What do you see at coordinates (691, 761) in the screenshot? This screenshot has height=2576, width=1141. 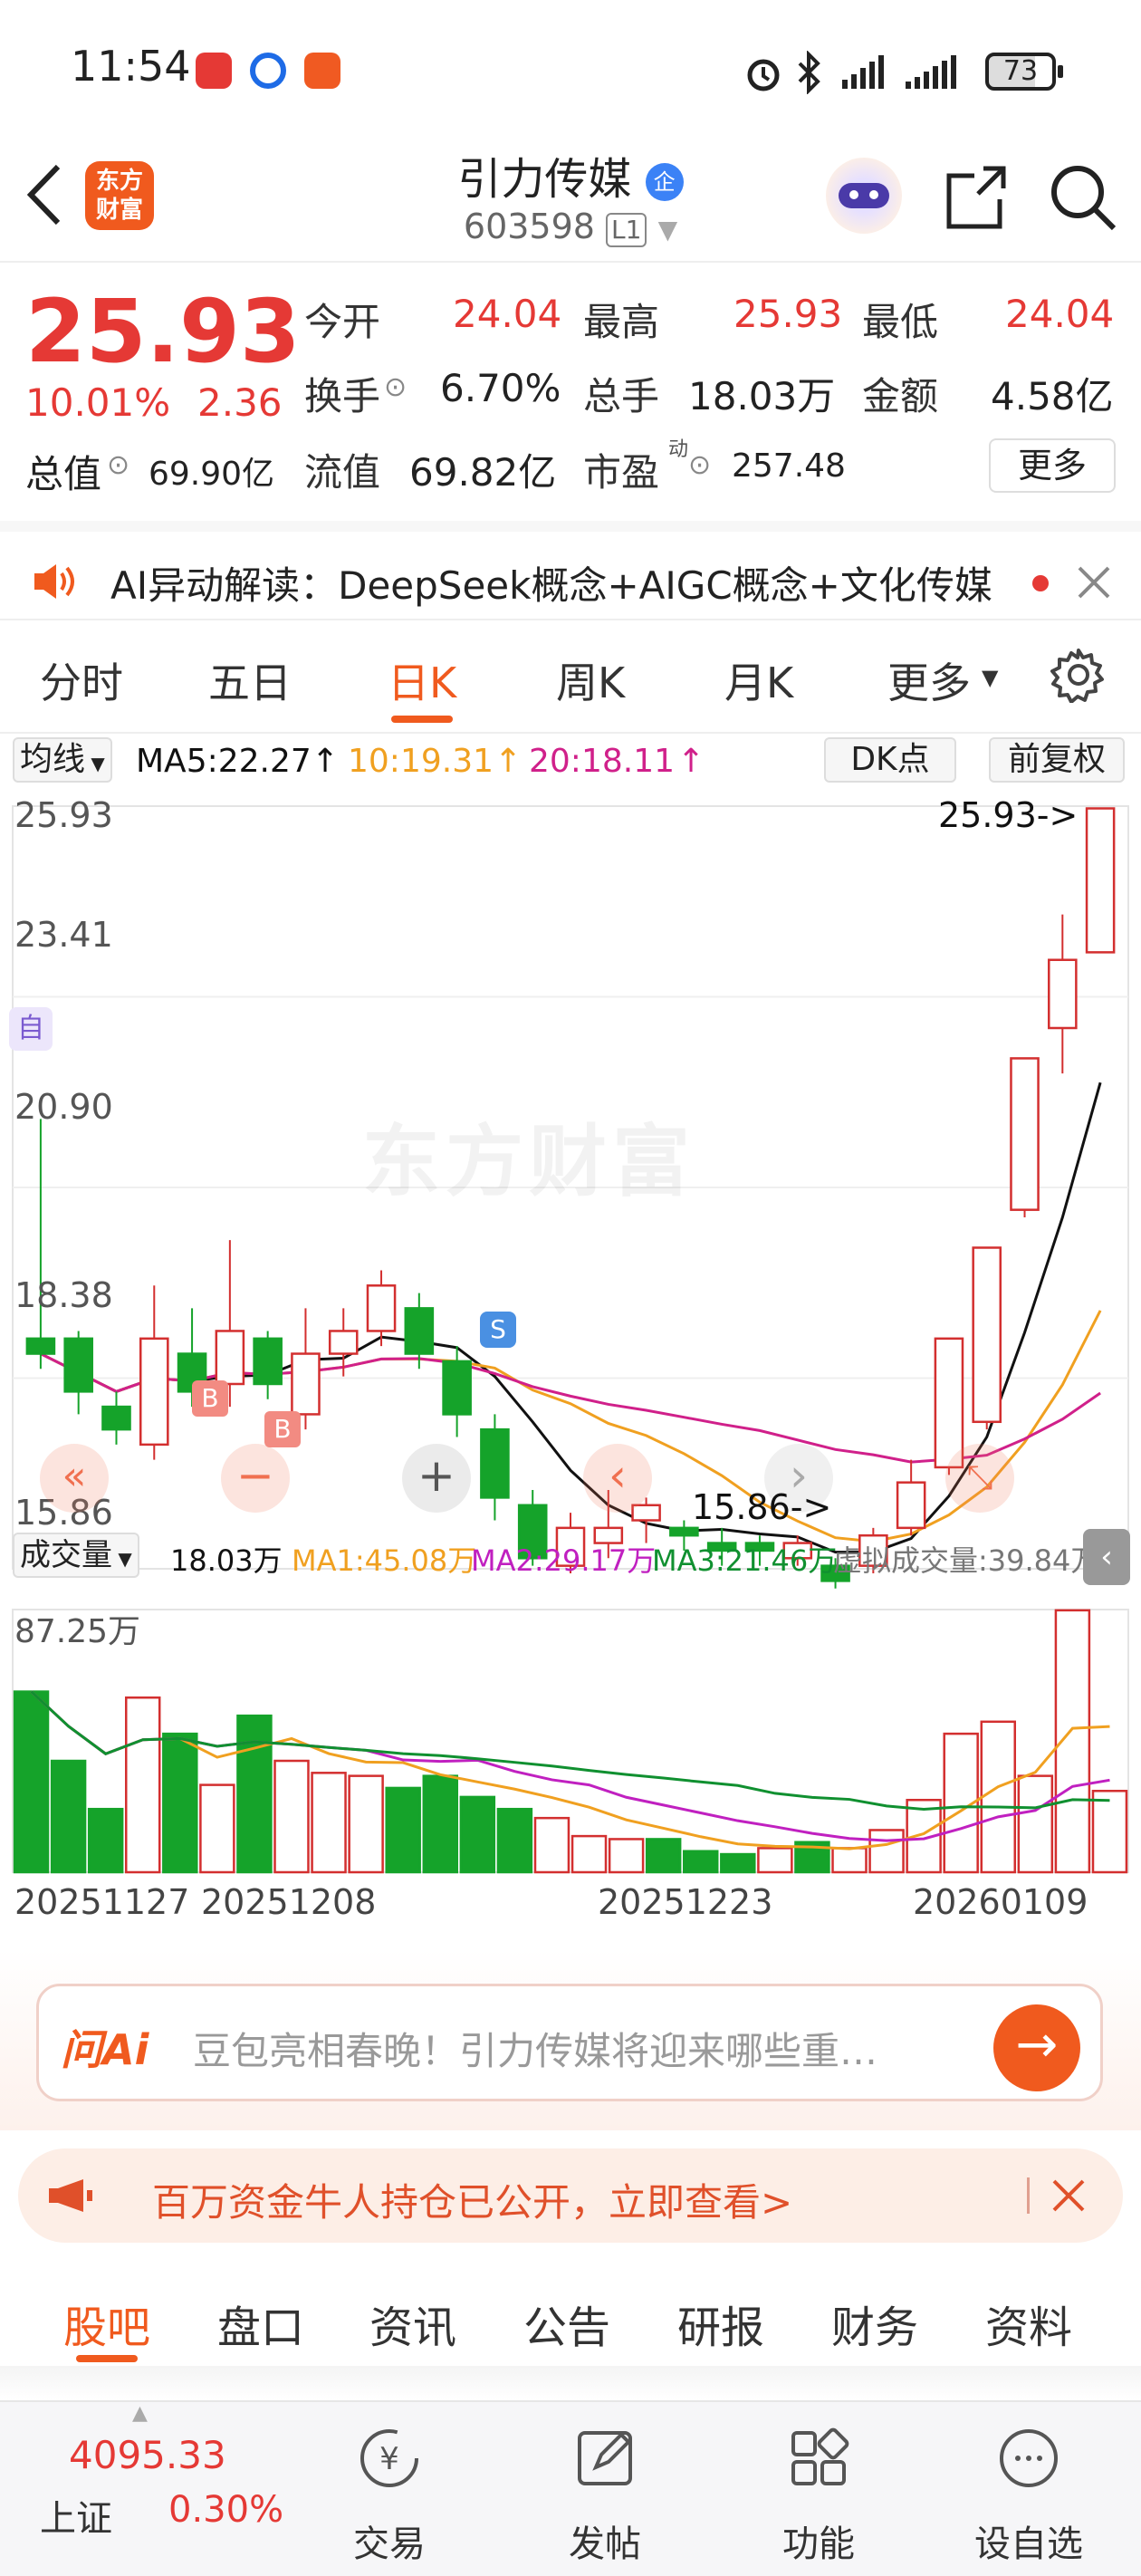 I see `ma20-arrow: ↑` at bounding box center [691, 761].